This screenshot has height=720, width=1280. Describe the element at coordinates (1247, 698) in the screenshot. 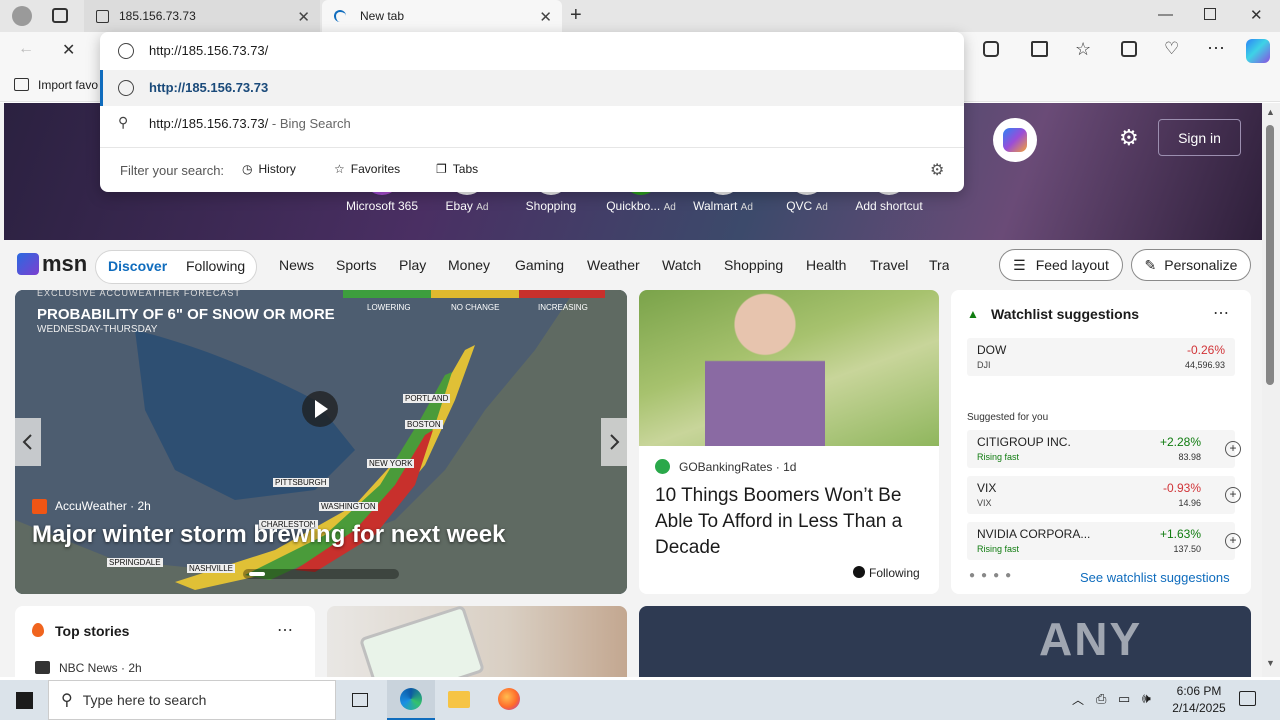

I see `notifications-icon` at that location.